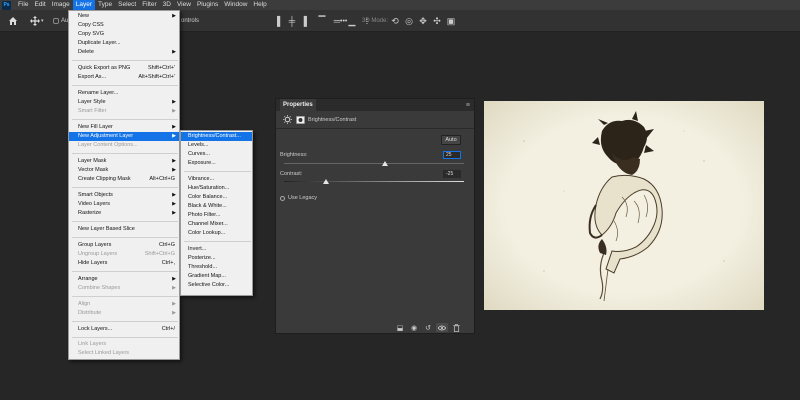  What do you see at coordinates (127, 111) in the screenshot?
I see `menu-item-smart-filter: Smart Filter ▶` at bounding box center [127, 111].